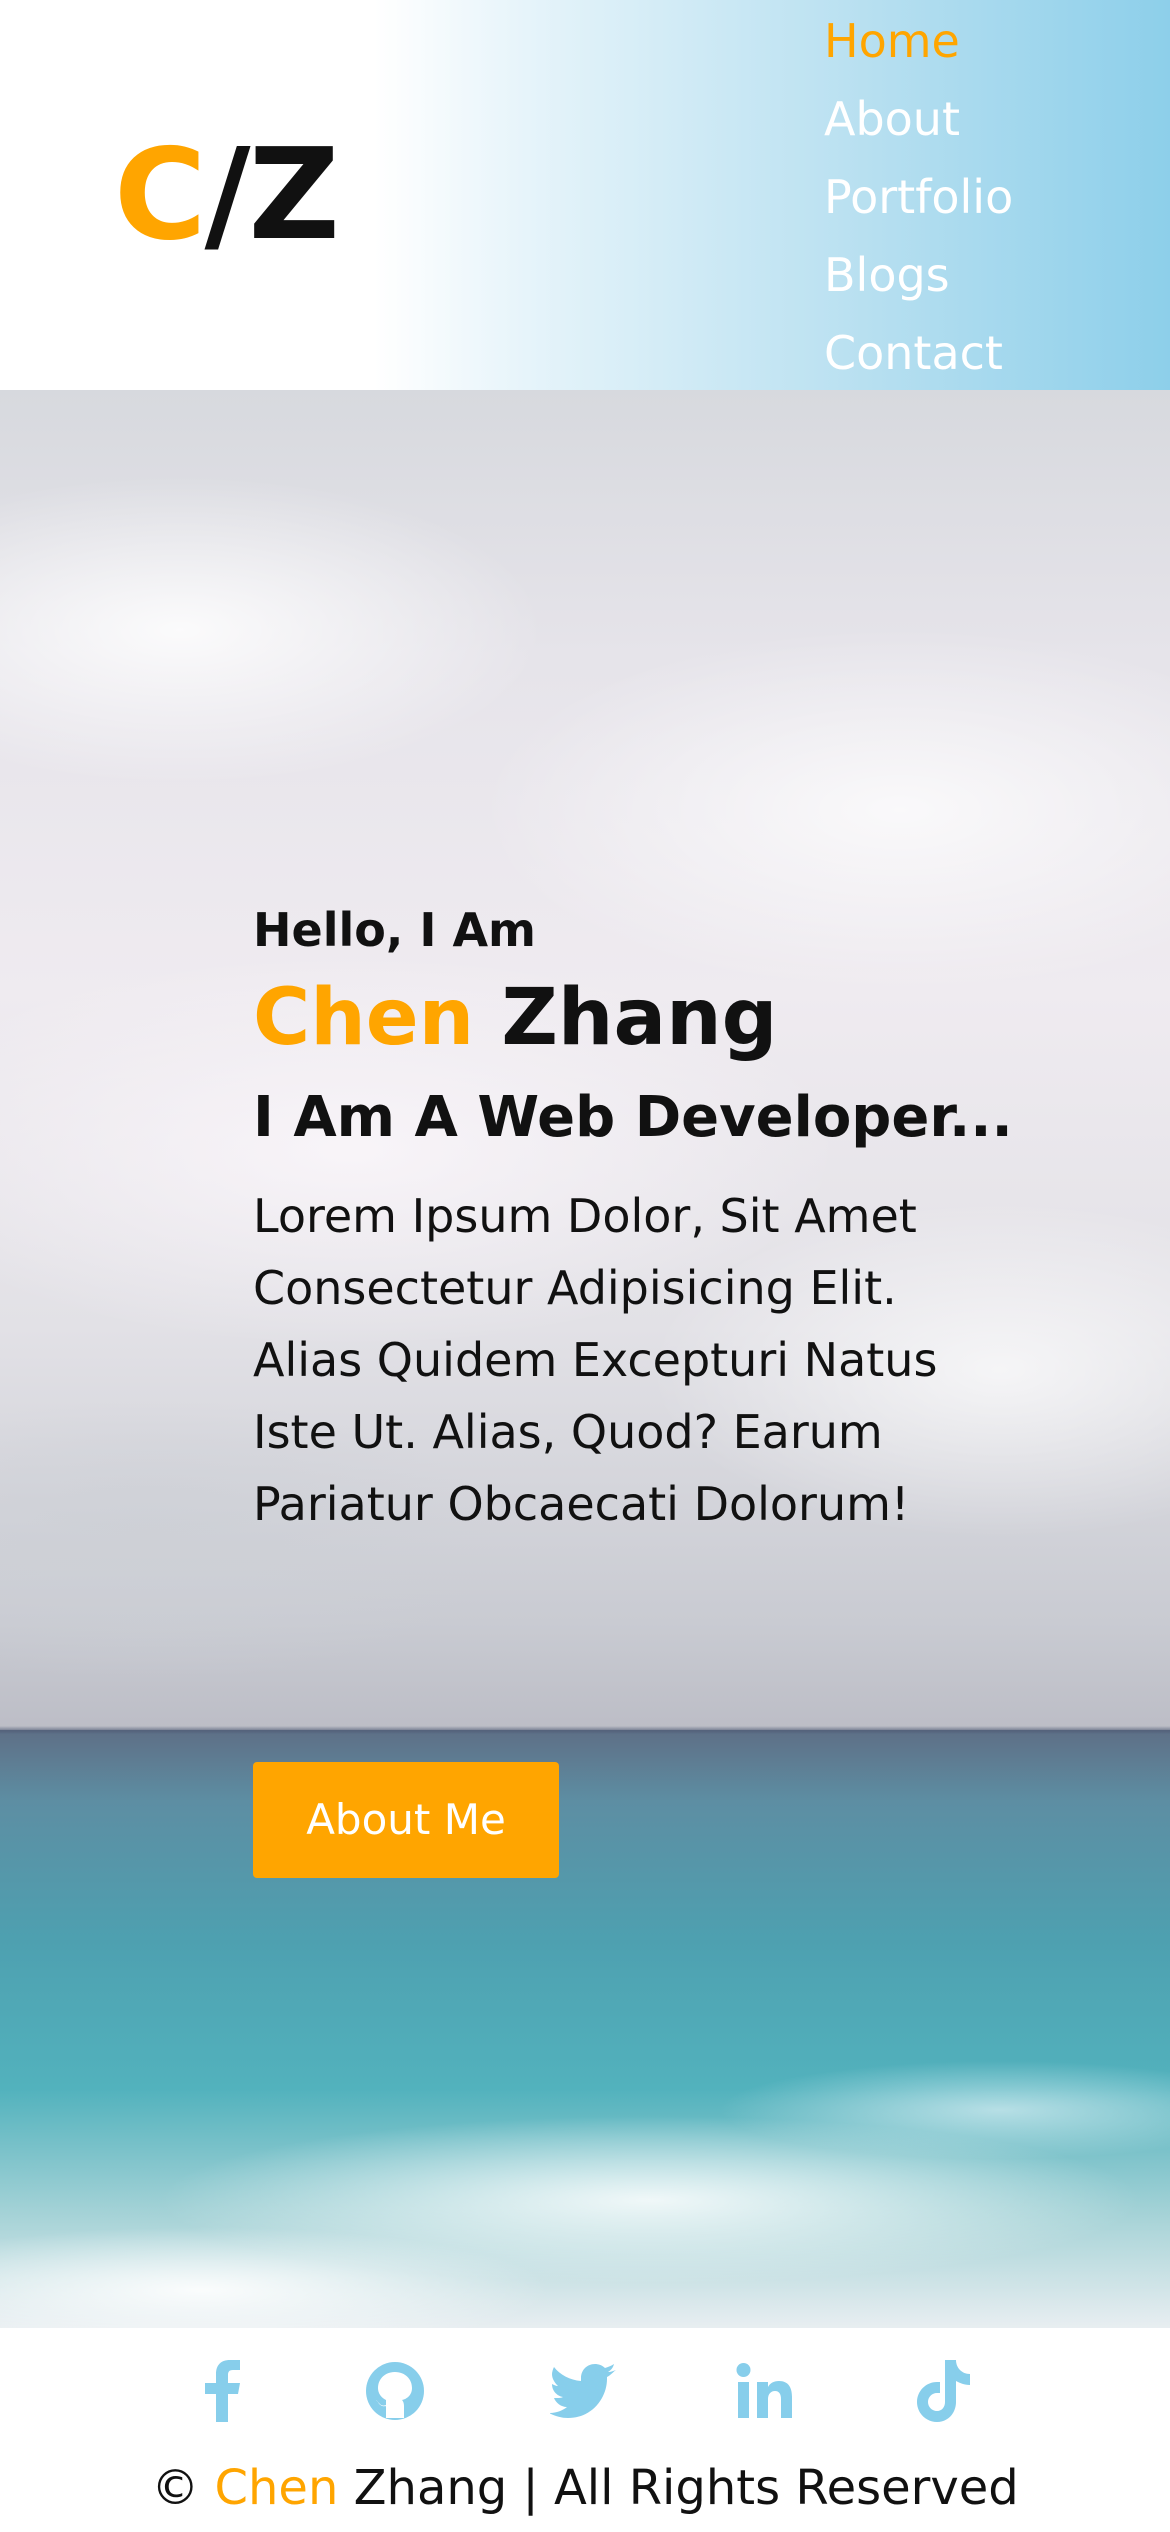 The height and width of the screenshot is (2532, 1170). What do you see at coordinates (406, 1820) in the screenshot?
I see `about-me-button: About Me` at bounding box center [406, 1820].